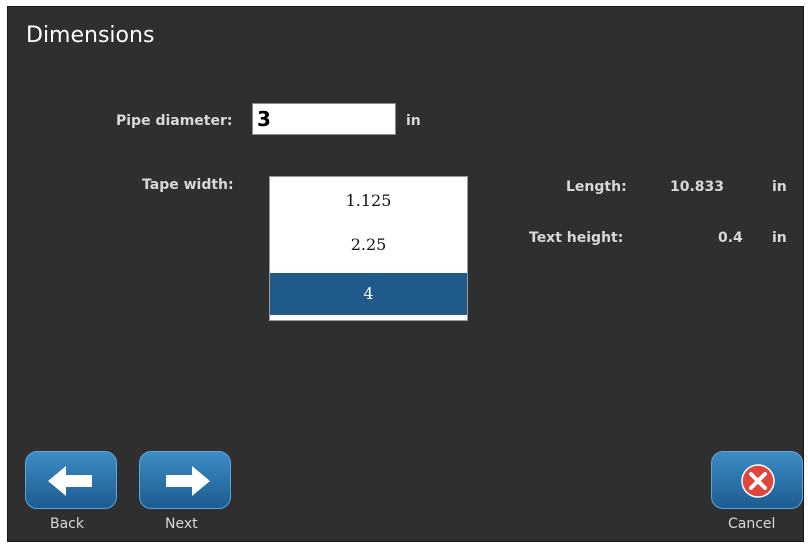  Describe the element at coordinates (90, 35) in the screenshot. I see `page-title: Dimensions` at that location.